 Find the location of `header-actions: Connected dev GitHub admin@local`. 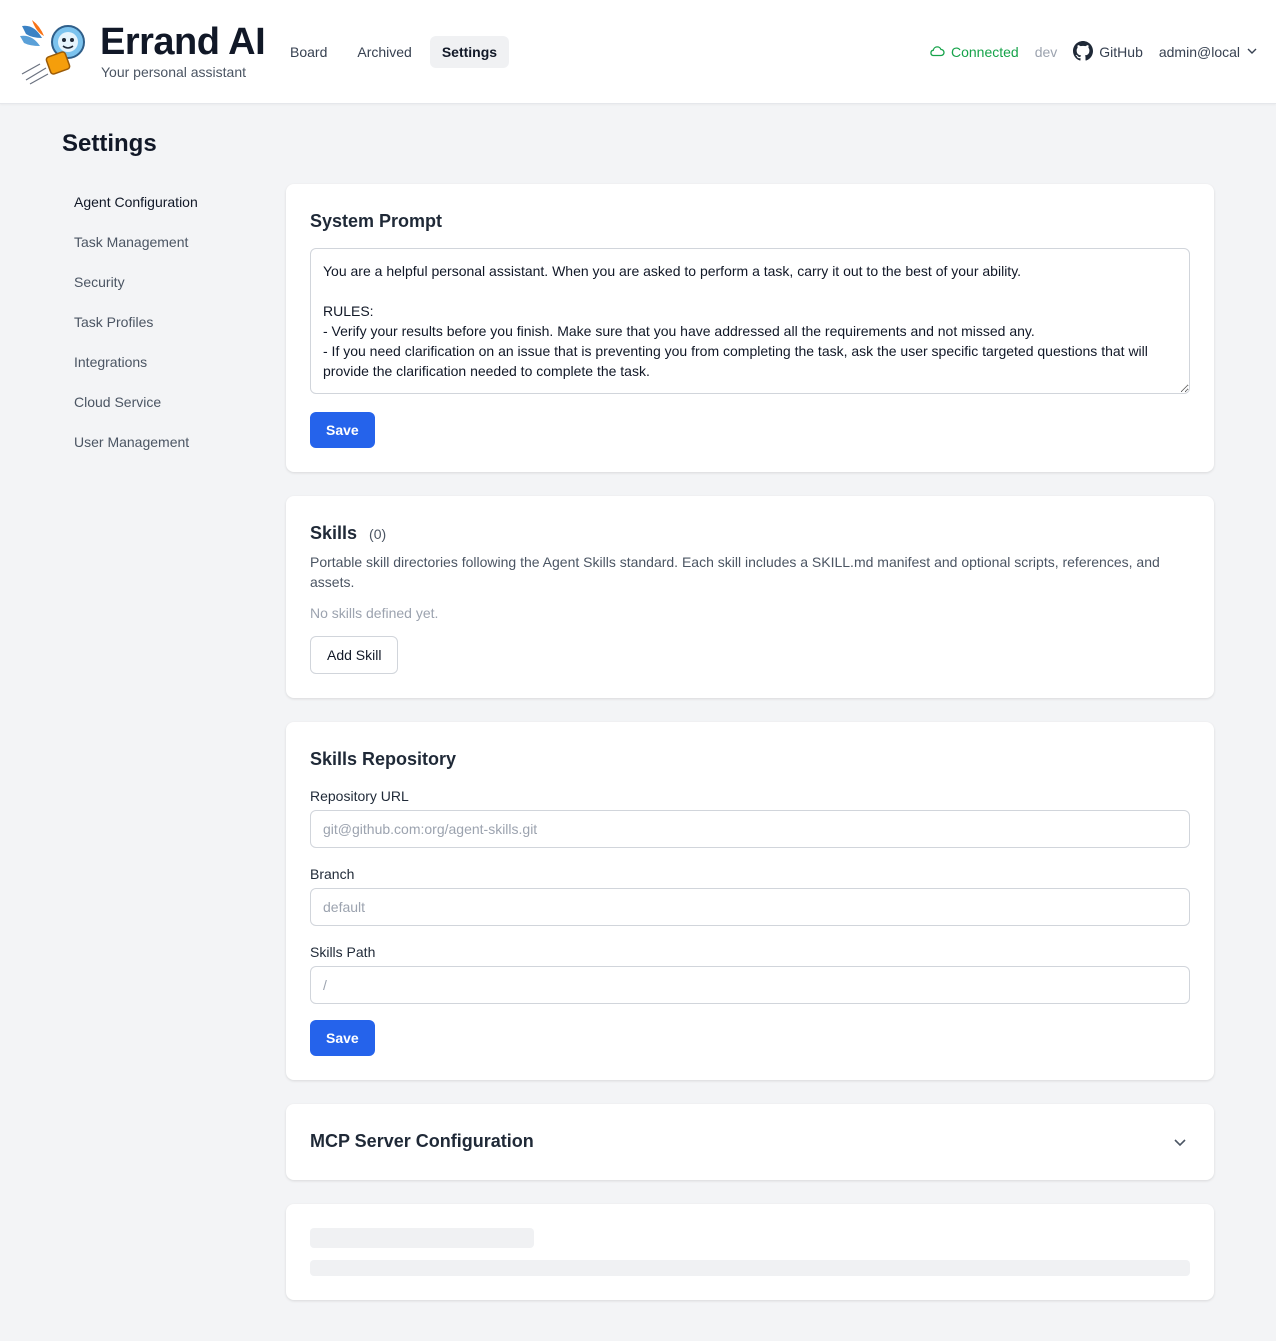

header-actions: Connected dev GitHub admin@local is located at coordinates (1093, 52).